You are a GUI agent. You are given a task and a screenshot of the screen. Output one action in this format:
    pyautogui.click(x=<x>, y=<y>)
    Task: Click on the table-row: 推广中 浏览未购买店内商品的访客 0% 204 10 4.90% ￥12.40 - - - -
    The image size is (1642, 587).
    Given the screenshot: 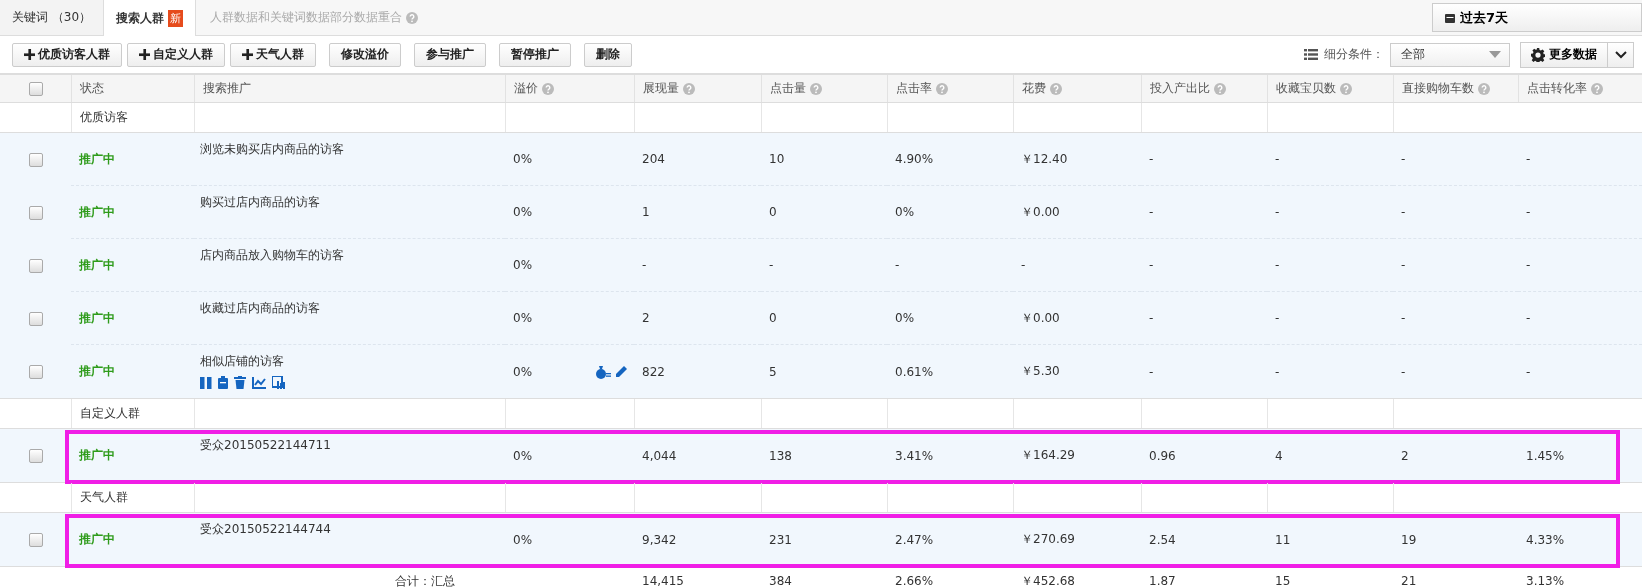 What is the action you would take?
    pyautogui.click(x=821, y=159)
    